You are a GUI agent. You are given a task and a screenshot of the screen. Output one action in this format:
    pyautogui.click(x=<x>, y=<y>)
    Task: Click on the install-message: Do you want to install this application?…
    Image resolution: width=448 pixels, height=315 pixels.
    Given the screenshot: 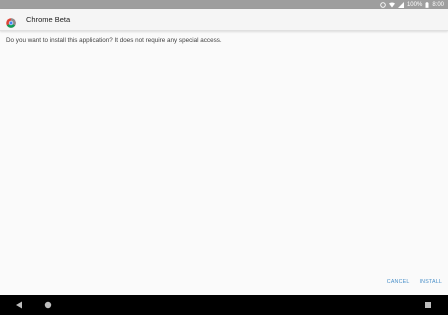 What is the action you would take?
    pyautogui.click(x=114, y=40)
    